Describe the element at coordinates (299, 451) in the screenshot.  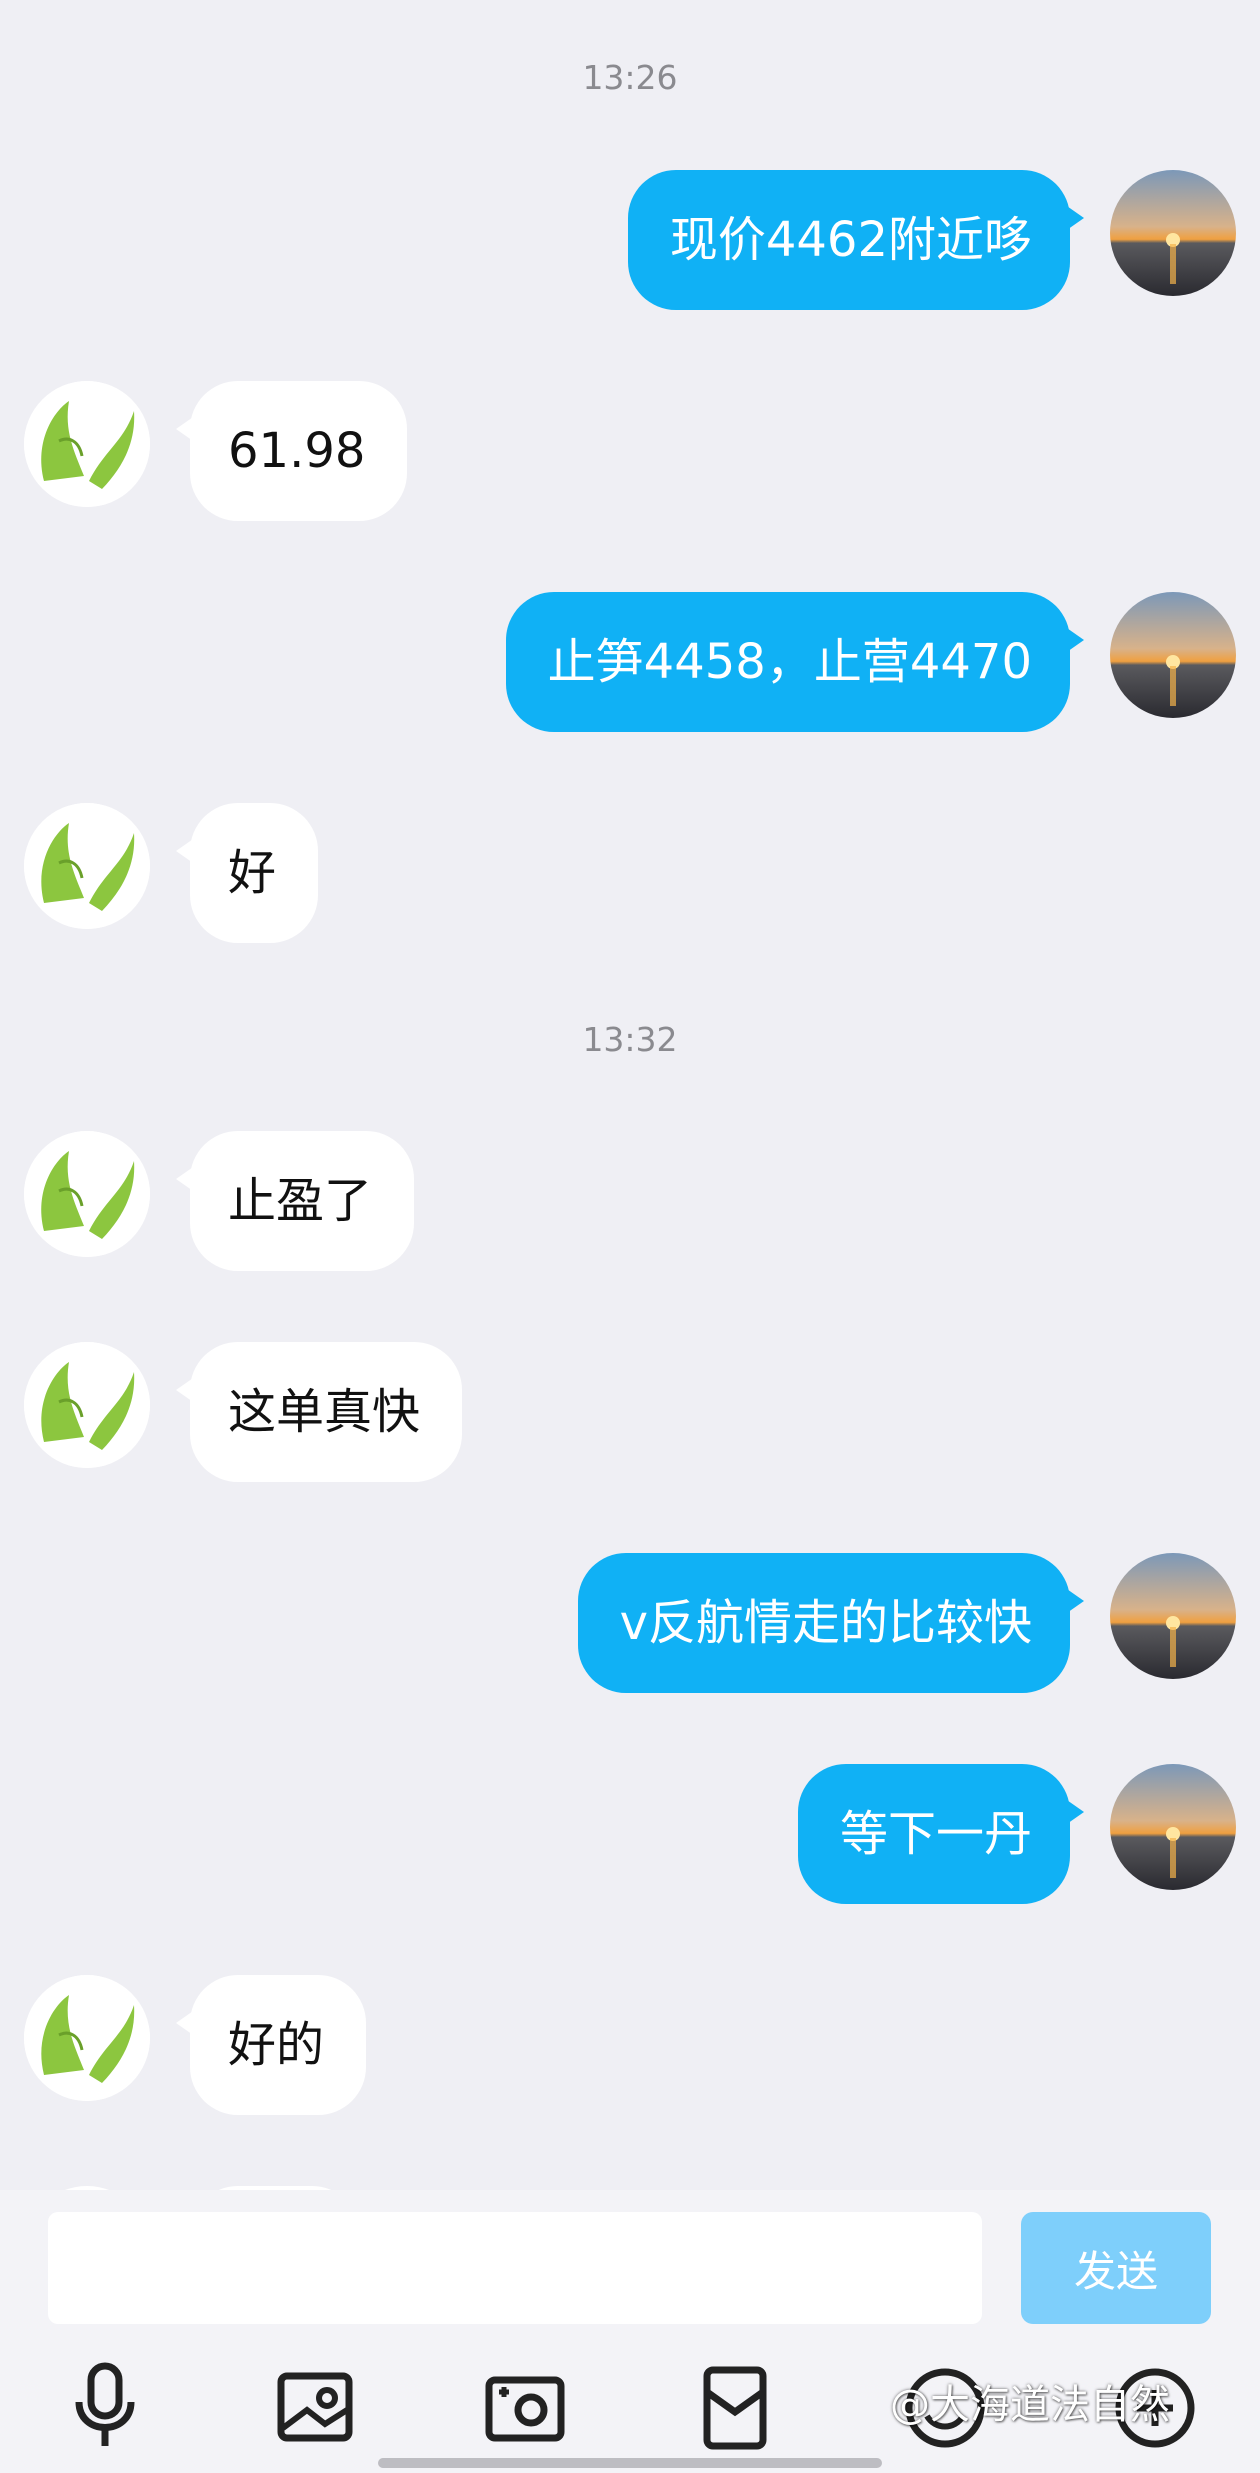
I see `message-bubble-incoming: 61.98` at that location.